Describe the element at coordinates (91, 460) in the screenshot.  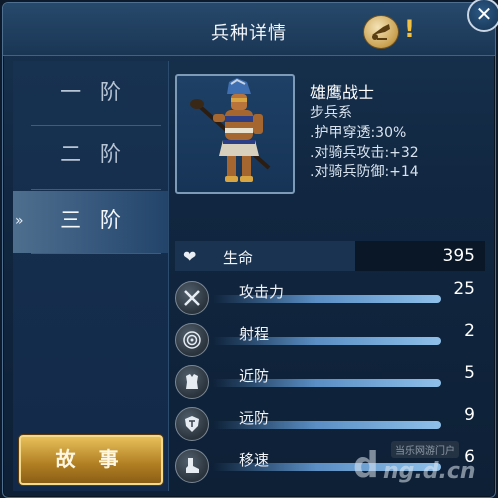
I see `story-button: 故 事` at that location.